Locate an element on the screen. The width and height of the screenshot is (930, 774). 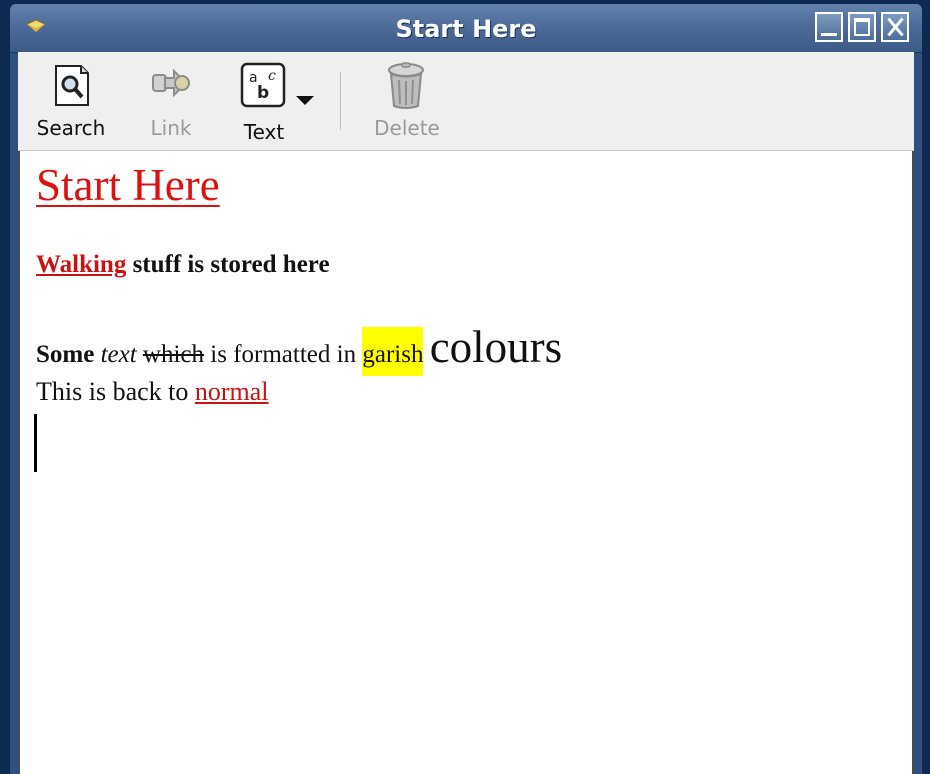
minimize-button is located at coordinates (829, 27).